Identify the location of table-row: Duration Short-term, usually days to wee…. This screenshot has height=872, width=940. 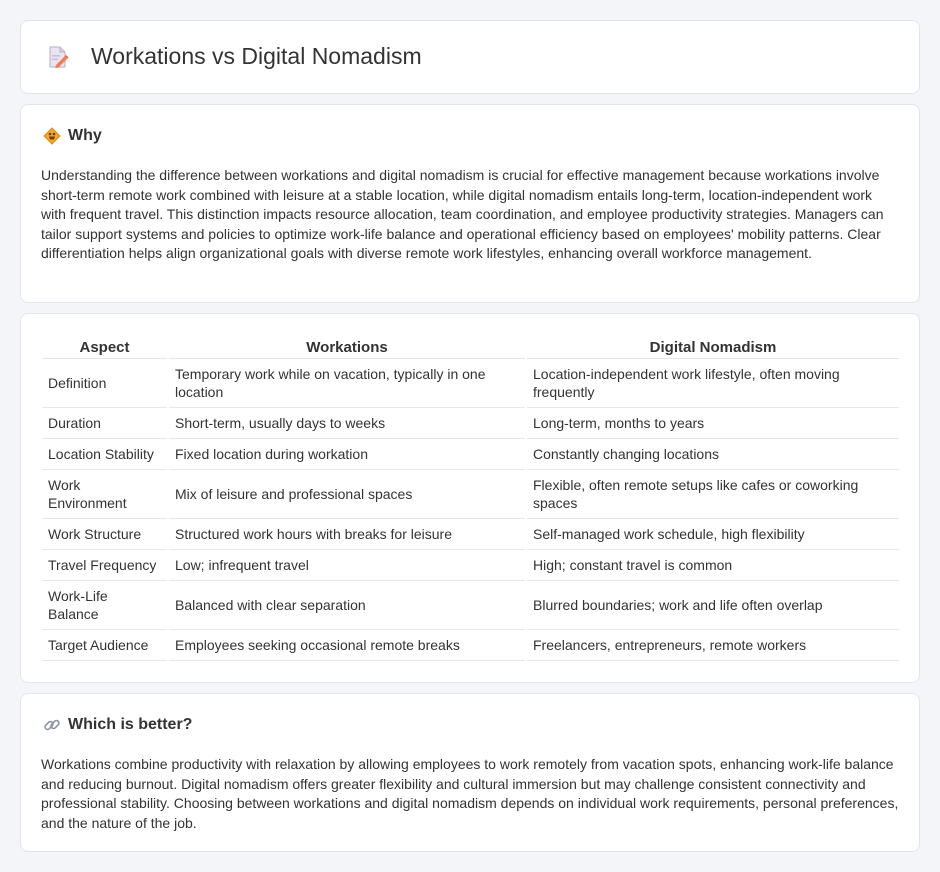
(470, 423).